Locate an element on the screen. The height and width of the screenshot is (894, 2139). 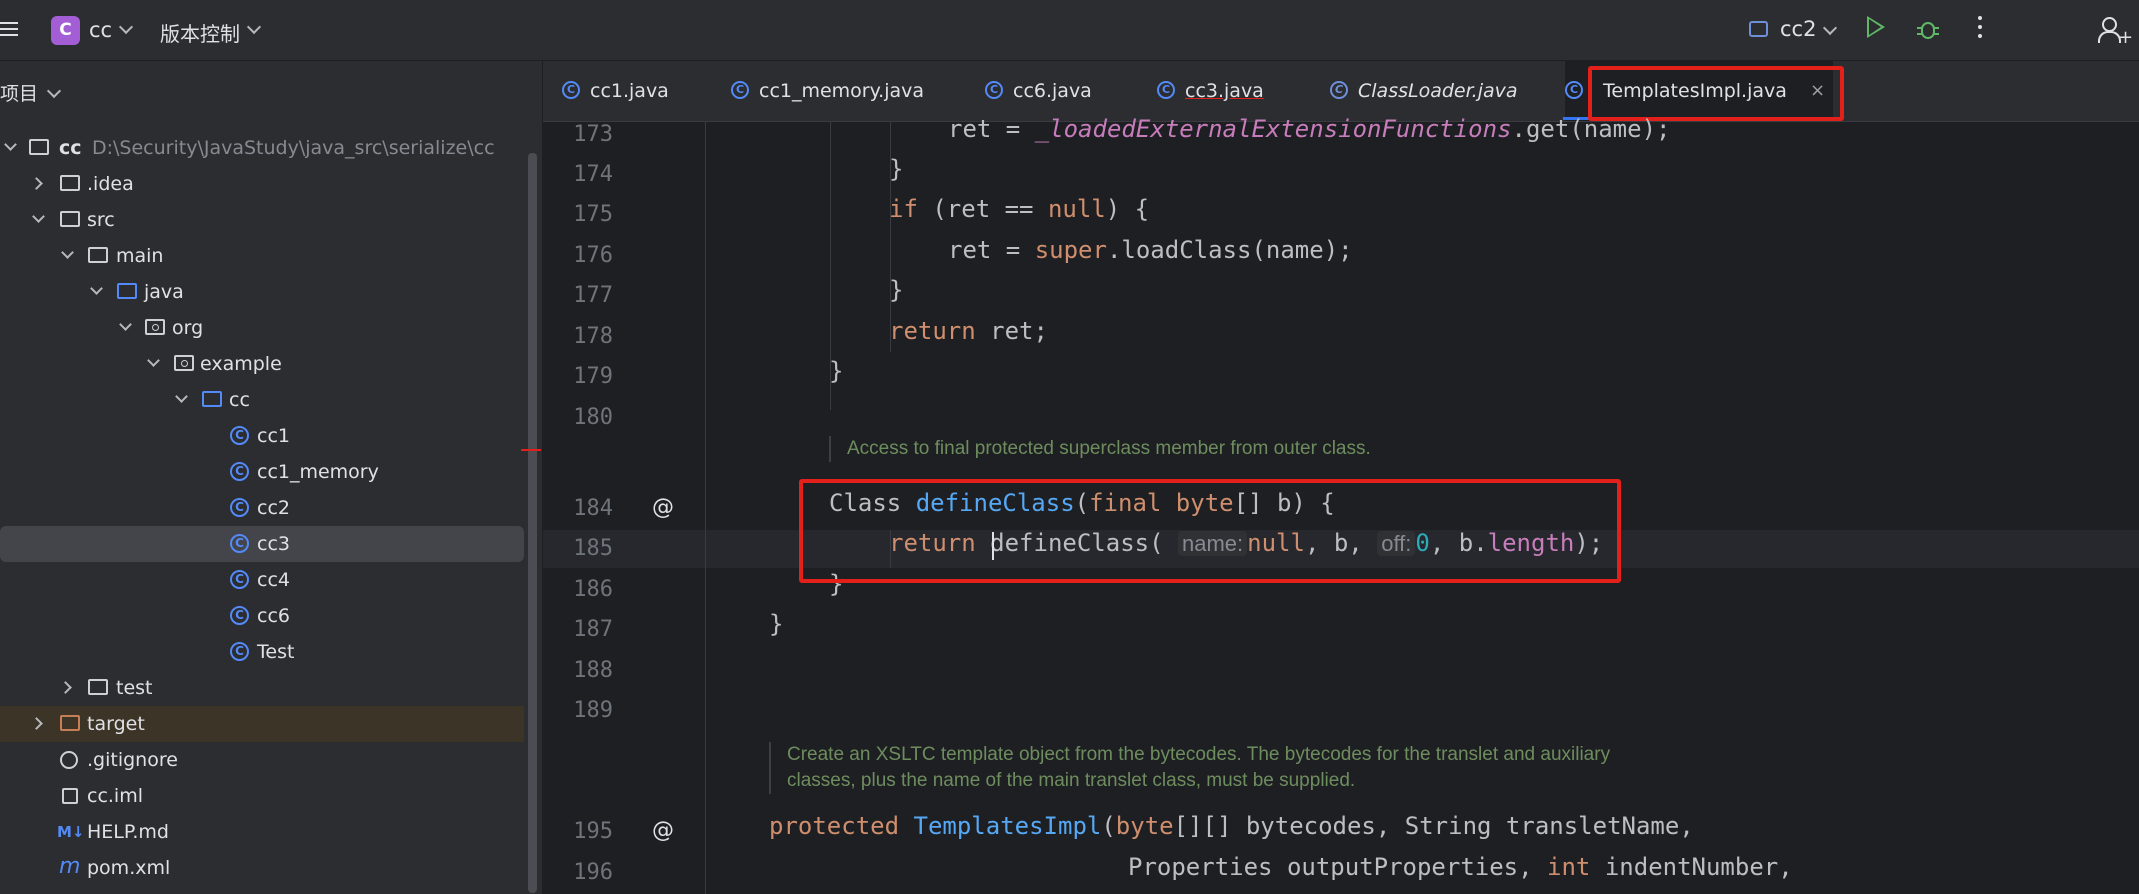
tree-item-pom-xml: m pom.xml is located at coordinates (262, 868).